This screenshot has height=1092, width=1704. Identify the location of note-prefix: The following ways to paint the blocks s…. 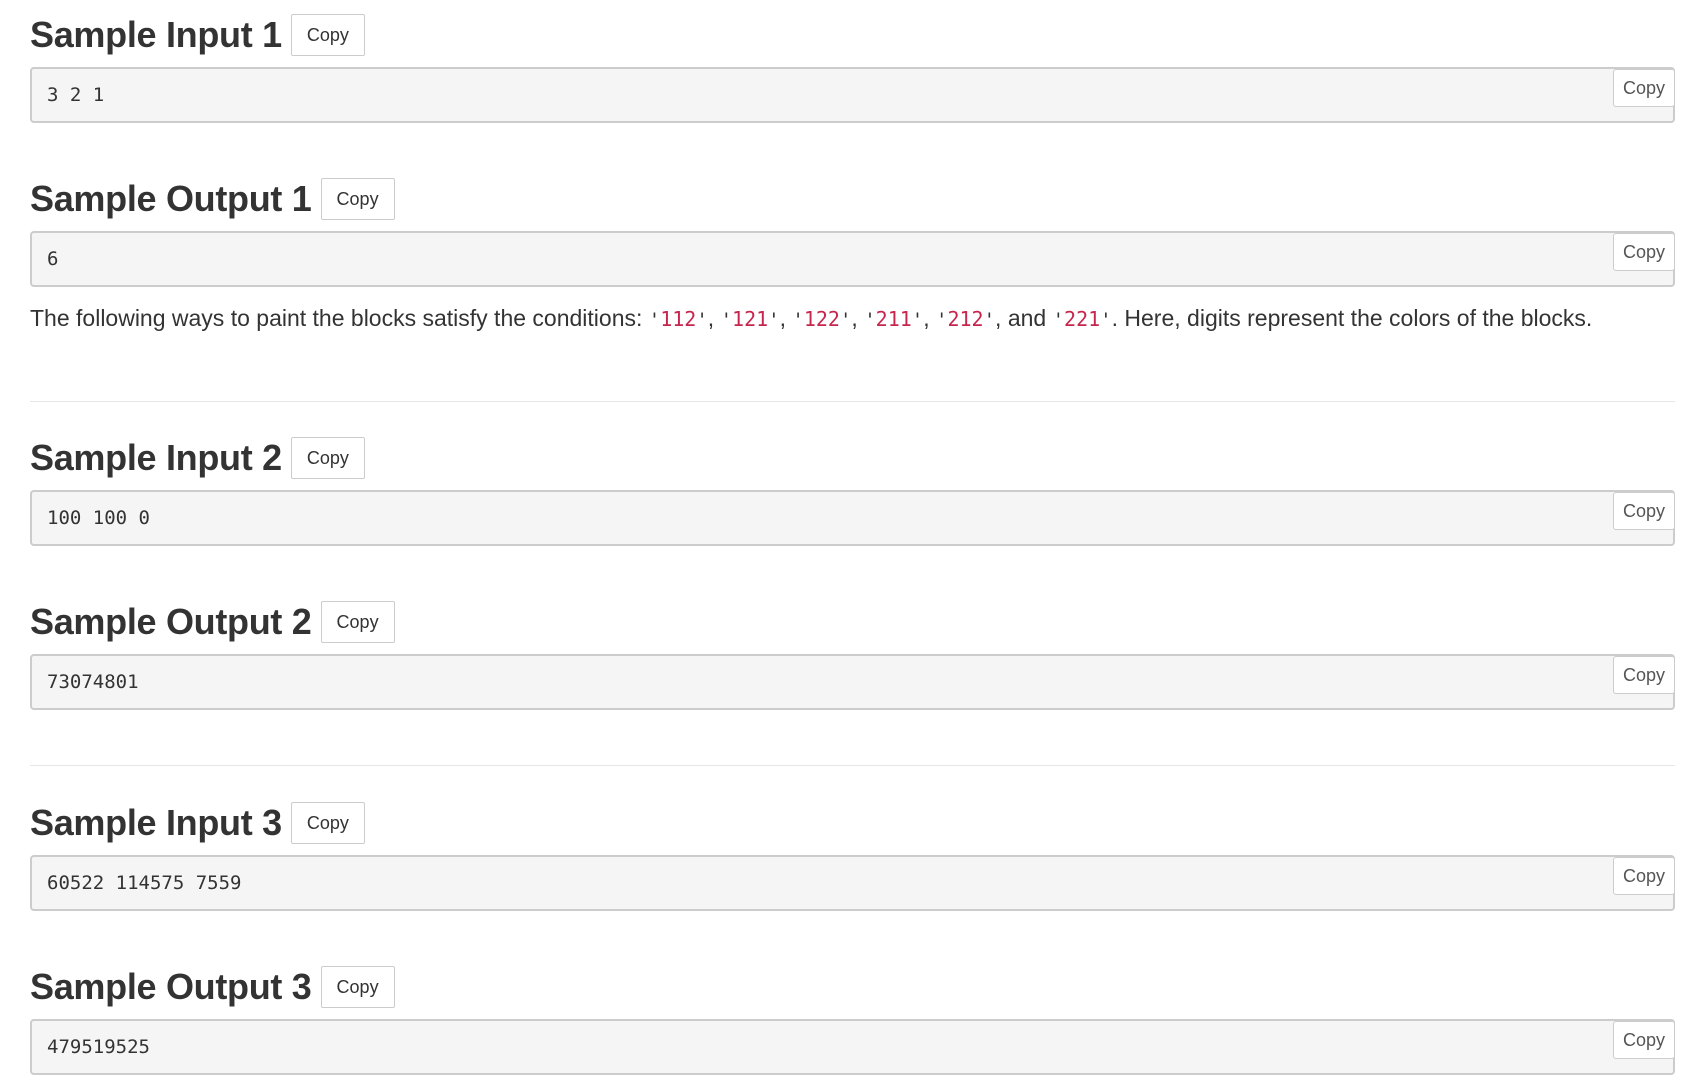
(339, 318).